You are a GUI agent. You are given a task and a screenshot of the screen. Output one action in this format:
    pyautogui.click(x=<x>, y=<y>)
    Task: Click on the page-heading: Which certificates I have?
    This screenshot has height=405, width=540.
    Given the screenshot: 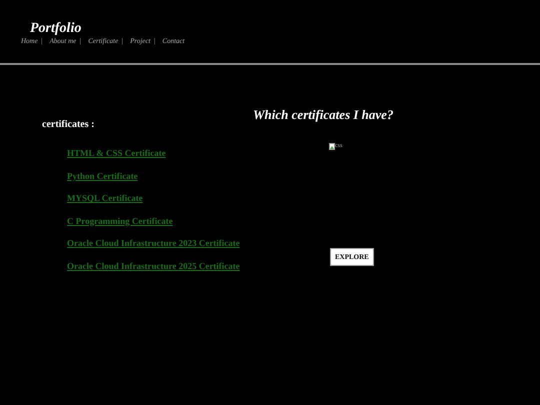 What is the action you would take?
    pyautogui.click(x=323, y=115)
    